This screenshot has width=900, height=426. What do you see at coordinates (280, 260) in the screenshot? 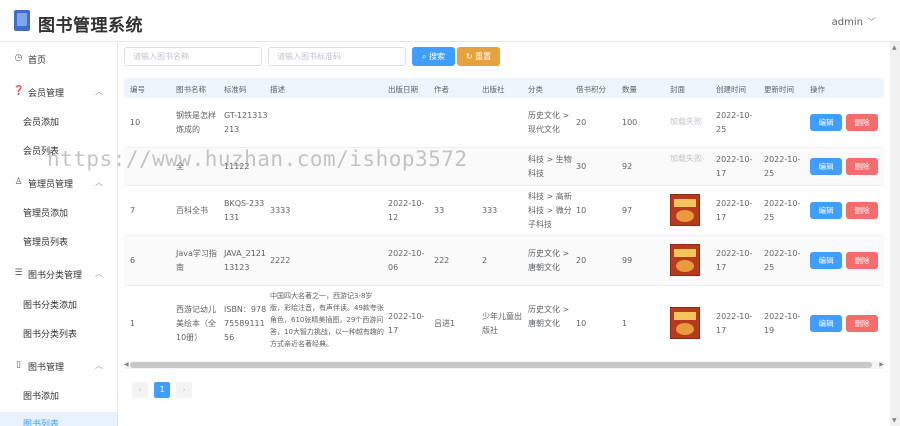
I see `cell-description: 2222` at bounding box center [280, 260].